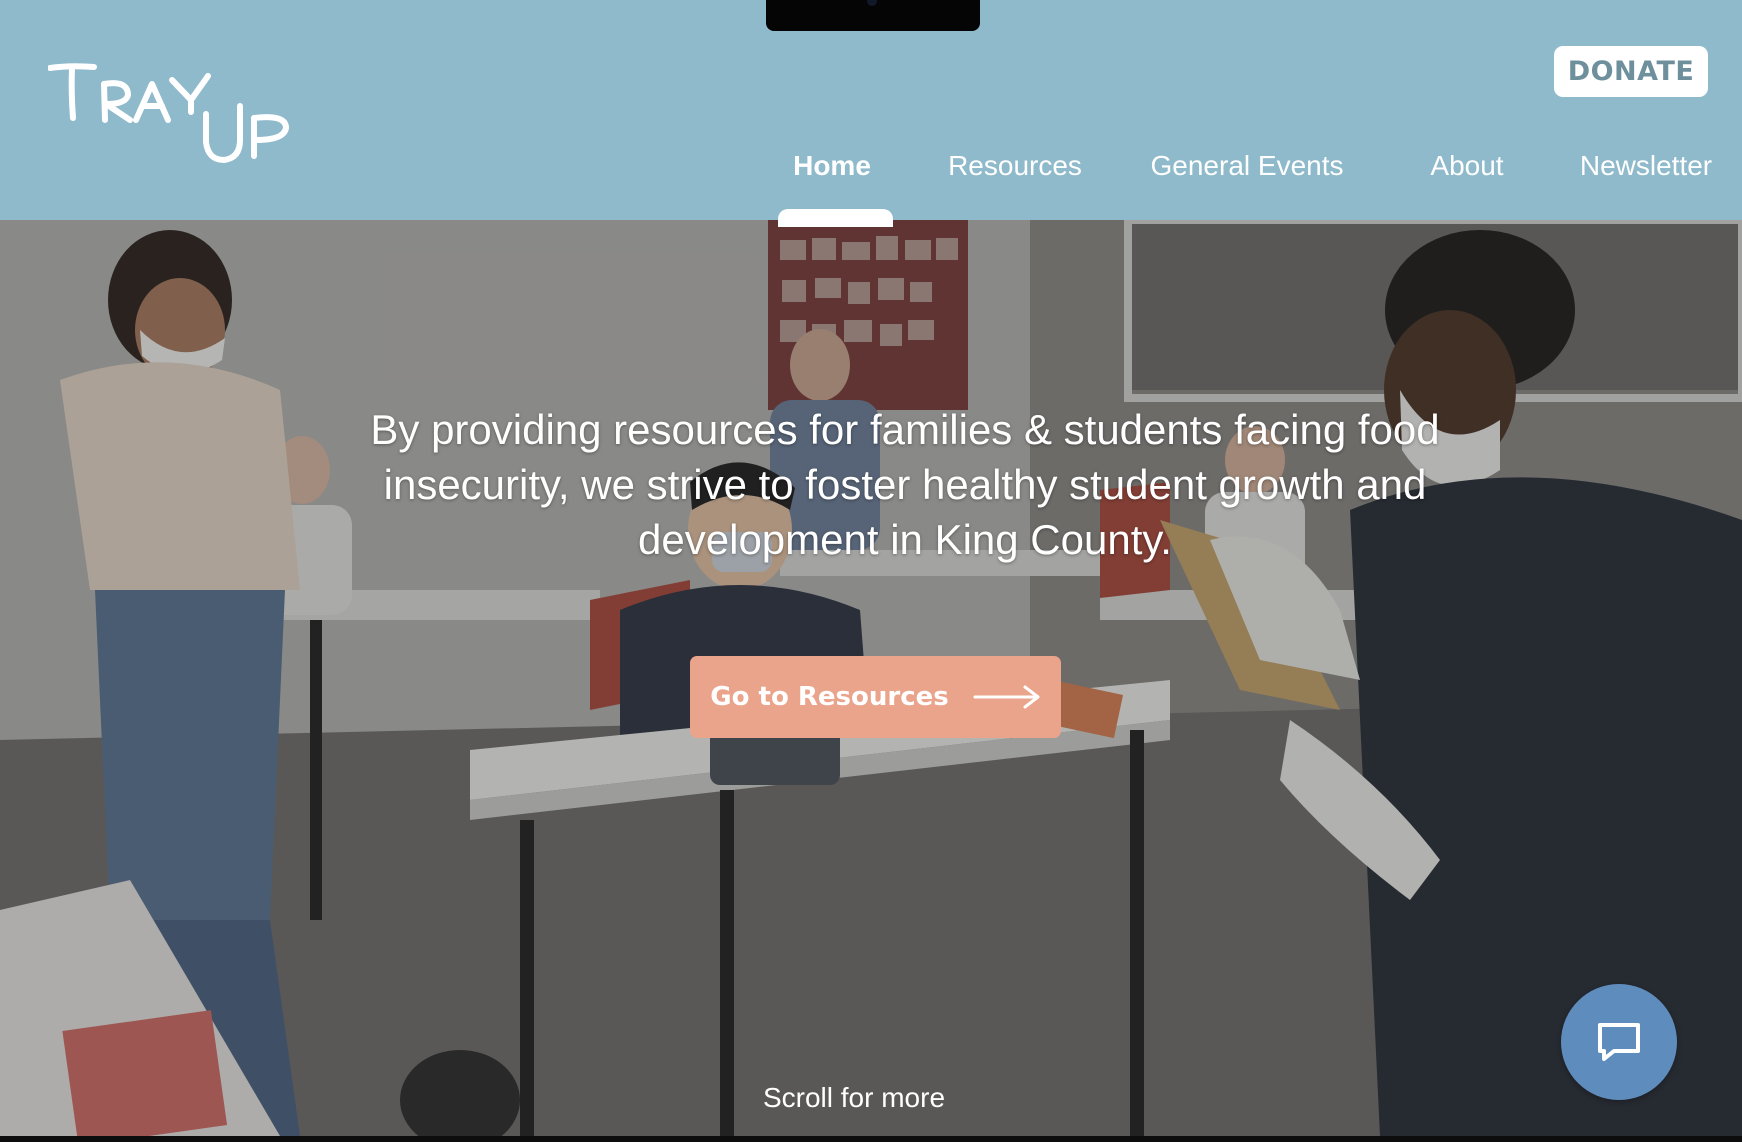  Describe the element at coordinates (1247, 166) in the screenshot. I see `nav-item-general-events: General Events` at that location.